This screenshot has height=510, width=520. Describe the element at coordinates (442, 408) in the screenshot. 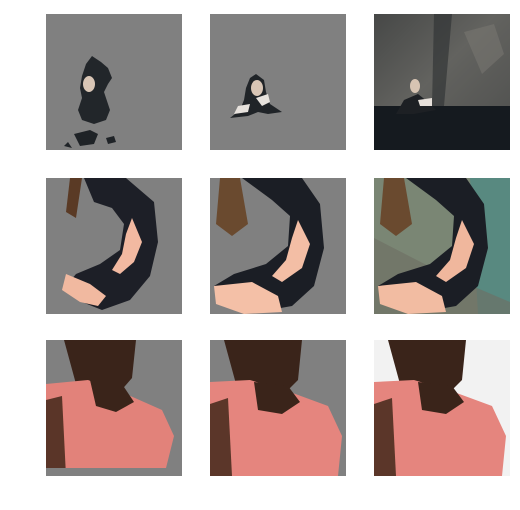

I see `row3-original-photo` at that location.